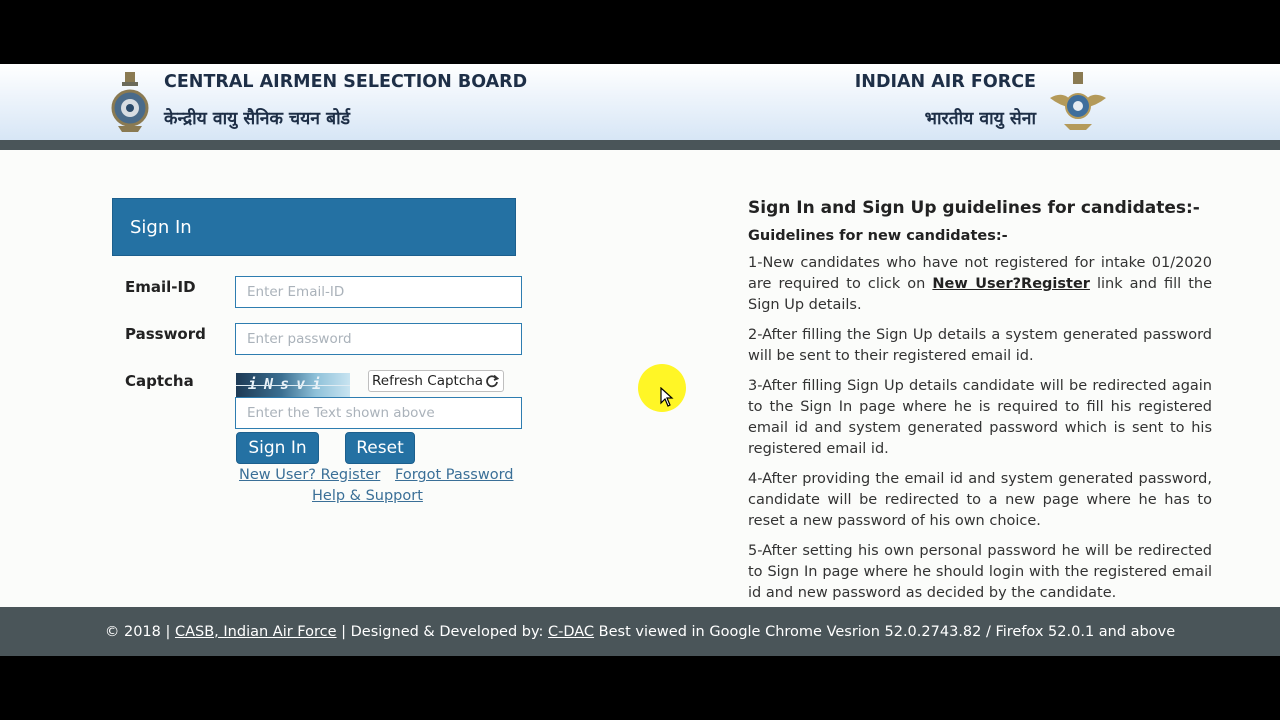 The height and width of the screenshot is (720, 1280). I want to click on refresh-icon, so click(492, 381).